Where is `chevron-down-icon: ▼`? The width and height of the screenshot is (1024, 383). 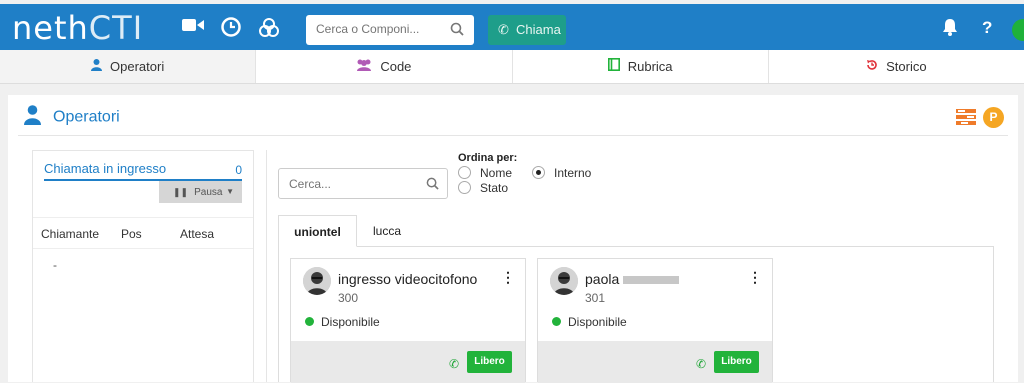 chevron-down-icon: ▼ is located at coordinates (230, 191).